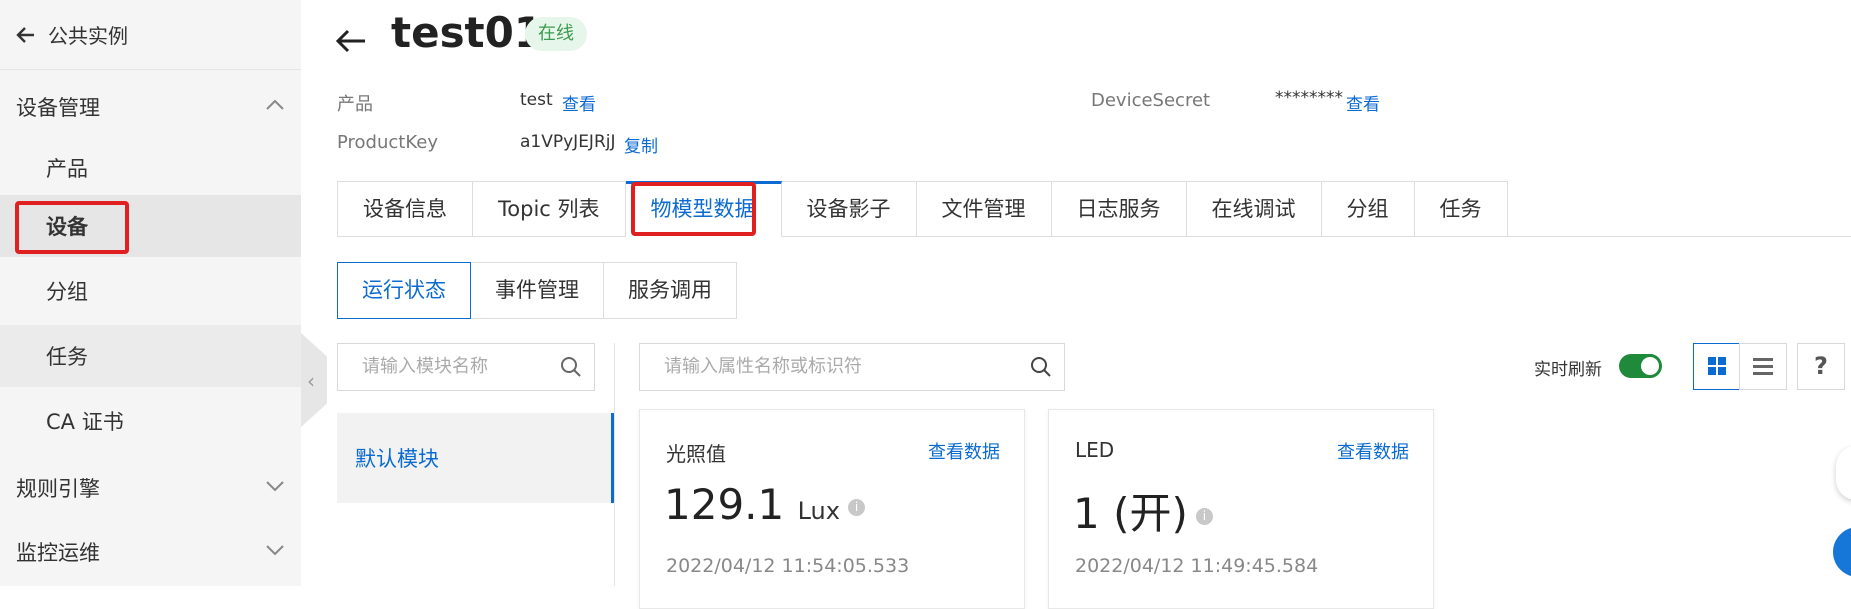 The width and height of the screenshot is (1851, 609). What do you see at coordinates (724, 504) in the screenshot?
I see `card-value: 129.1` at bounding box center [724, 504].